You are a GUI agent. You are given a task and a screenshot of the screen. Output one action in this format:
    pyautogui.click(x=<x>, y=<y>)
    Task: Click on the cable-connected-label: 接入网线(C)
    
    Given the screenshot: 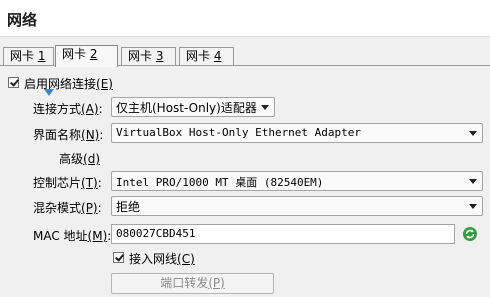 What is the action you would take?
    pyautogui.click(x=162, y=258)
    